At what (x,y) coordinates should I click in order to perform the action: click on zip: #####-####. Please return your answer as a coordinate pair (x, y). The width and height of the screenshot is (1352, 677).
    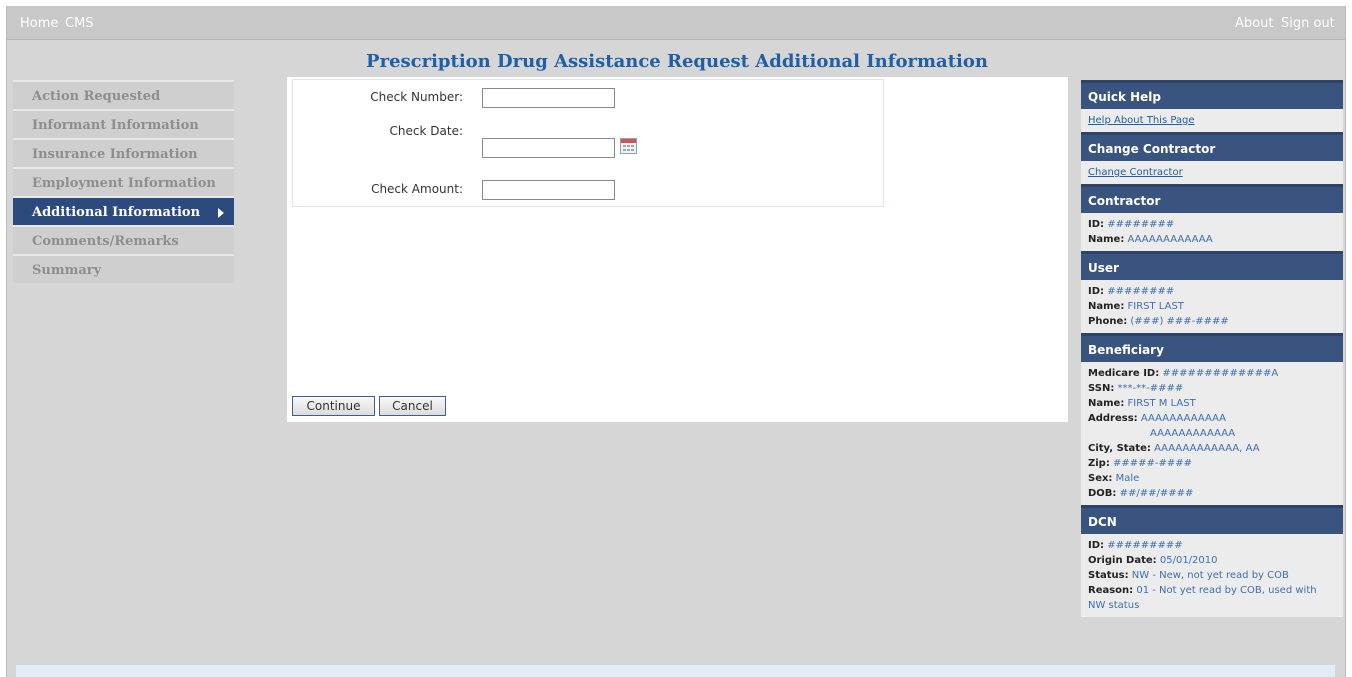
    Looking at the image, I should click on (1153, 463).